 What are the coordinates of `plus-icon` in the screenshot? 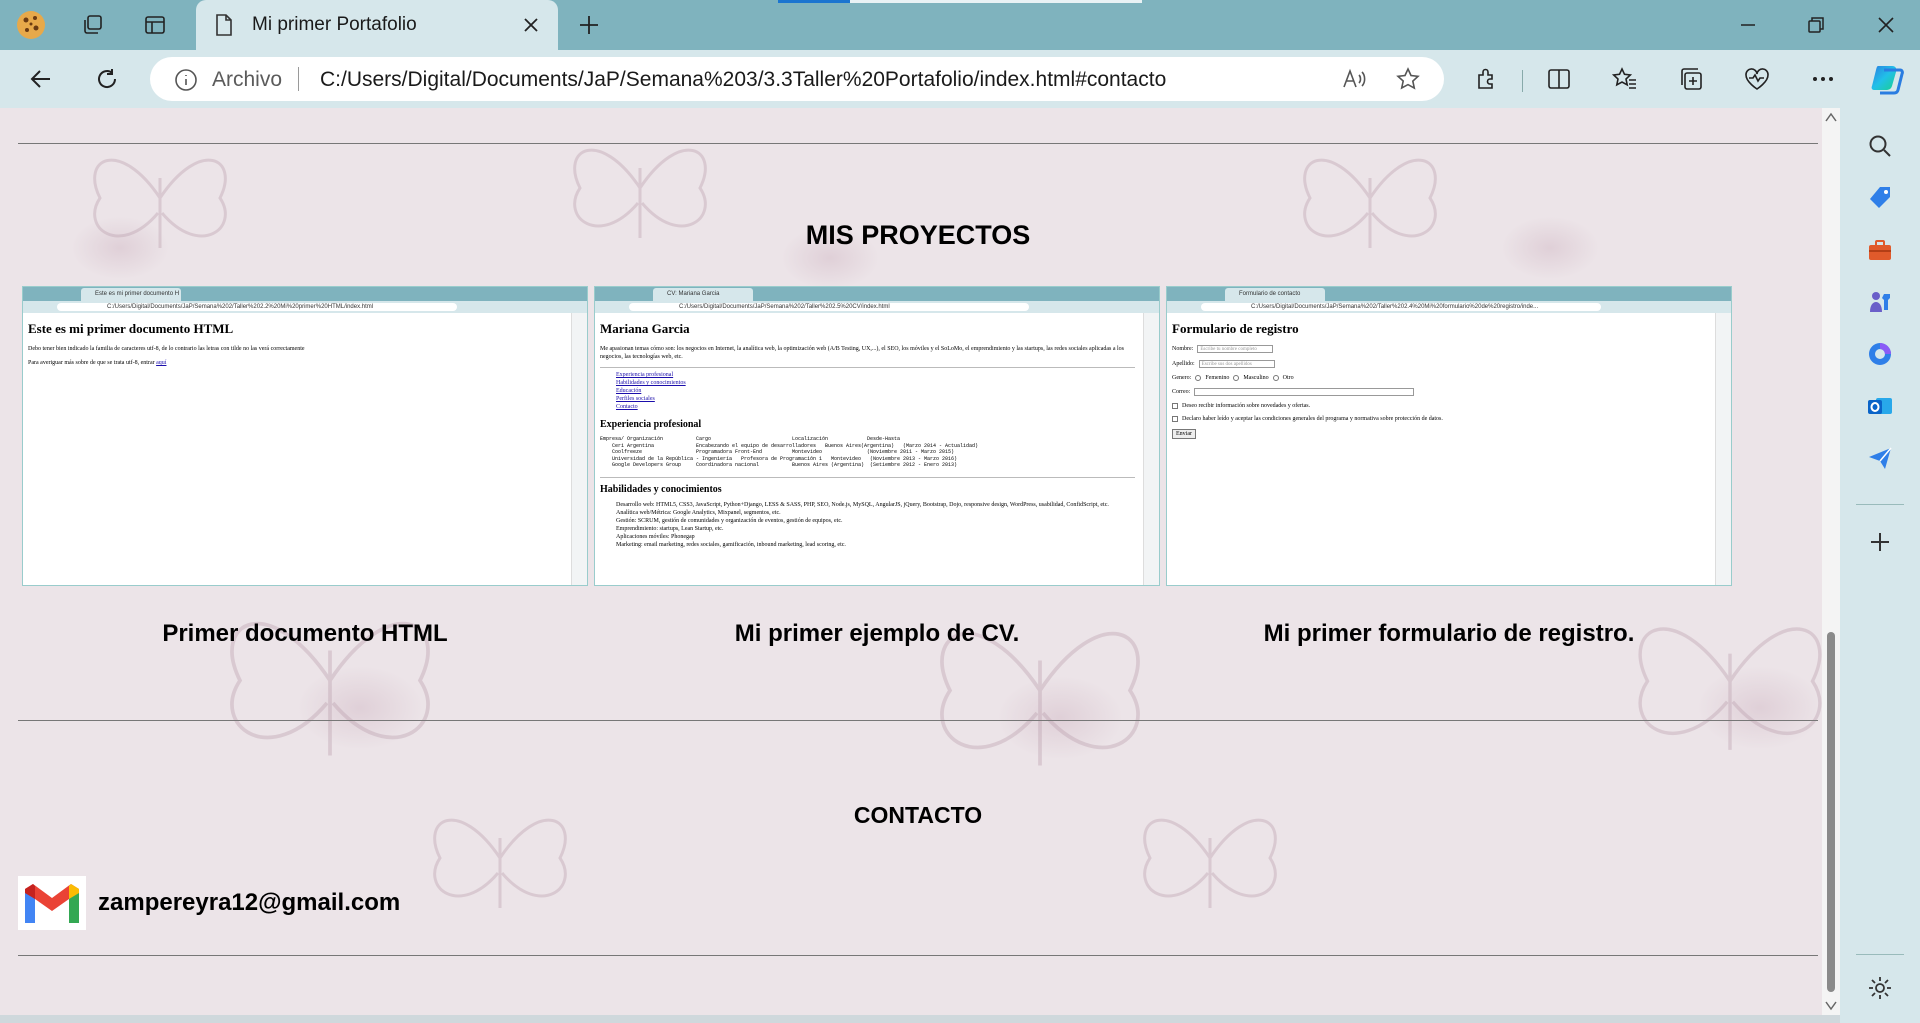 It's located at (589, 25).